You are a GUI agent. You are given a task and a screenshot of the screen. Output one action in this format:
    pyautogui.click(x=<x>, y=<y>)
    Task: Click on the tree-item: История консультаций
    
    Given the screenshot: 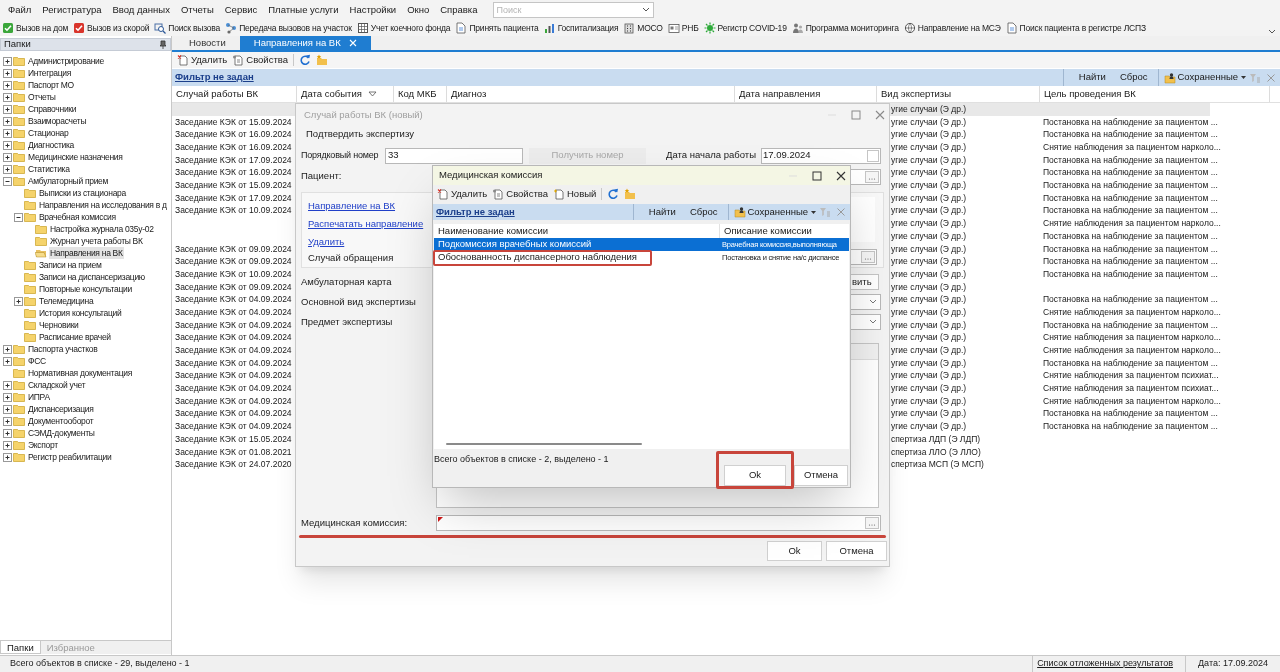 What is the action you would take?
    pyautogui.click(x=80, y=313)
    